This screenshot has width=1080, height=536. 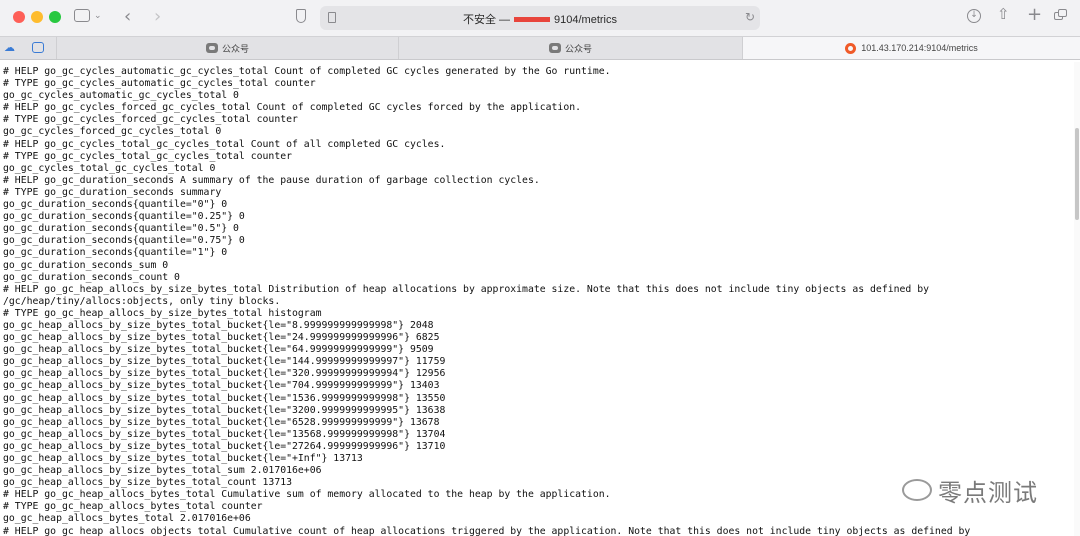 What do you see at coordinates (586, 20) in the screenshot?
I see `url-path: 9104/metrics` at bounding box center [586, 20].